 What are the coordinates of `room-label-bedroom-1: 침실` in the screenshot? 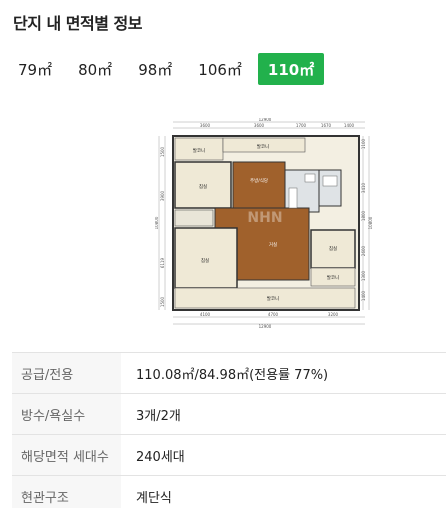 It's located at (203, 186).